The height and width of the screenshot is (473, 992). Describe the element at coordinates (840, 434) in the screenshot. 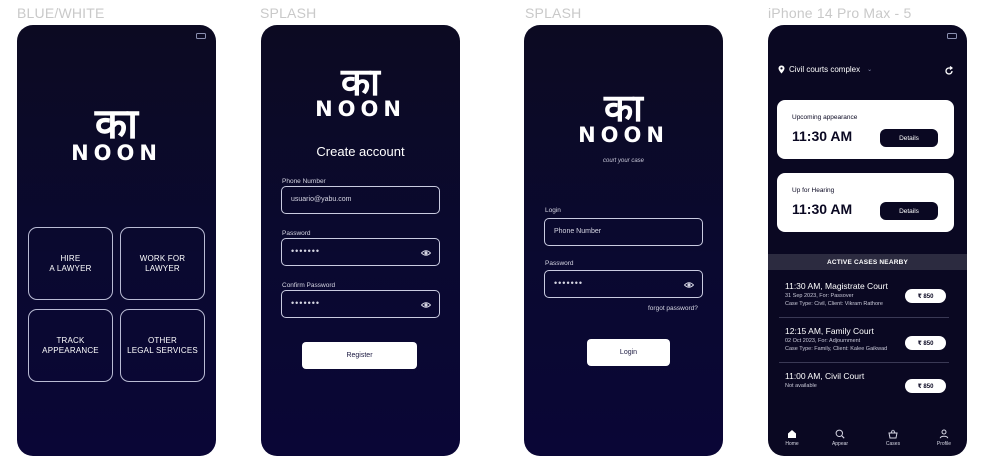

I see `search-icon` at that location.